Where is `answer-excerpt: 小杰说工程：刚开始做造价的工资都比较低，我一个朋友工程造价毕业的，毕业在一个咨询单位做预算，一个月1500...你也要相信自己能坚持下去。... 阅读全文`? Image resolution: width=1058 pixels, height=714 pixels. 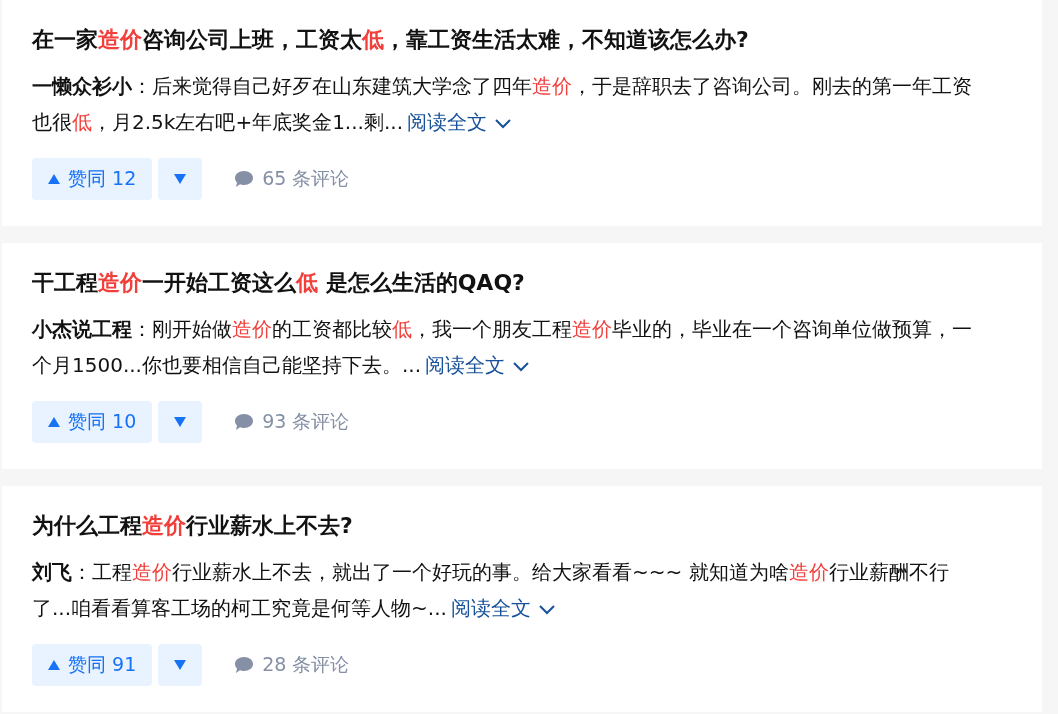
answer-excerpt: 小杰说工程：刚开始做造价的工资都比较低，我一个朋友工程造价毕业的，毕业在一个咨询单位做预算，一个月1500...你也要相信自己能坚持下去。... 阅读全文 is located at coordinates (502, 347).